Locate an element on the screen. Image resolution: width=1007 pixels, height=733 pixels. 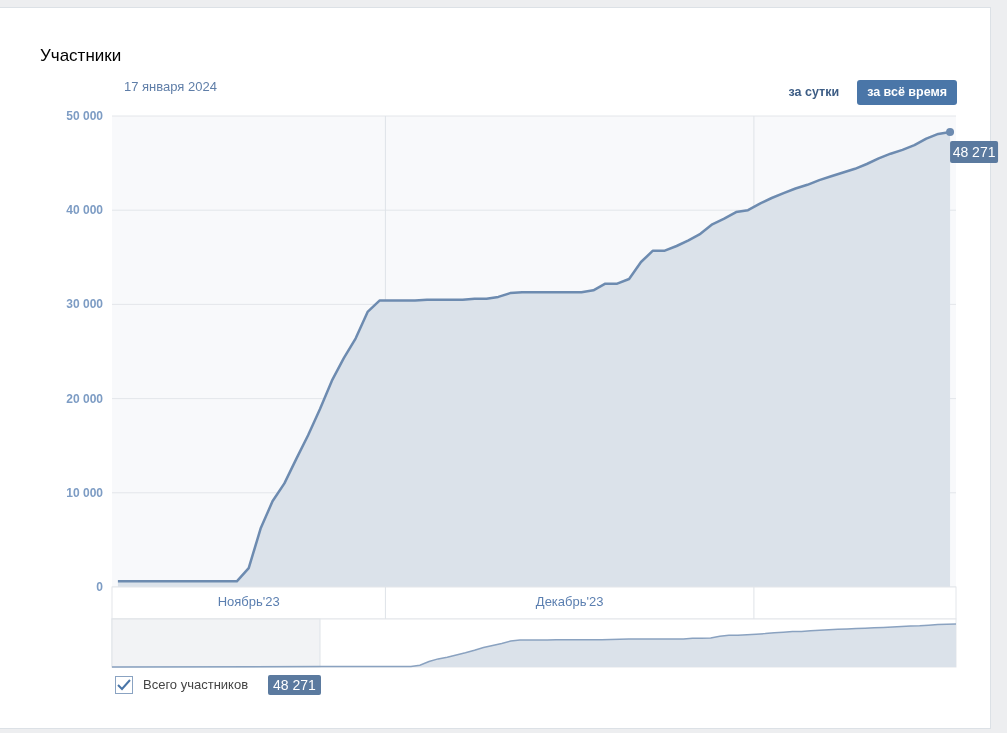
period-tab: за сутки is located at coordinates (814, 92).